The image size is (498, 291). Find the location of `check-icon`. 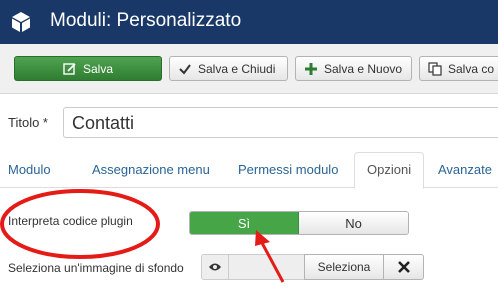

check-icon is located at coordinates (185, 69).